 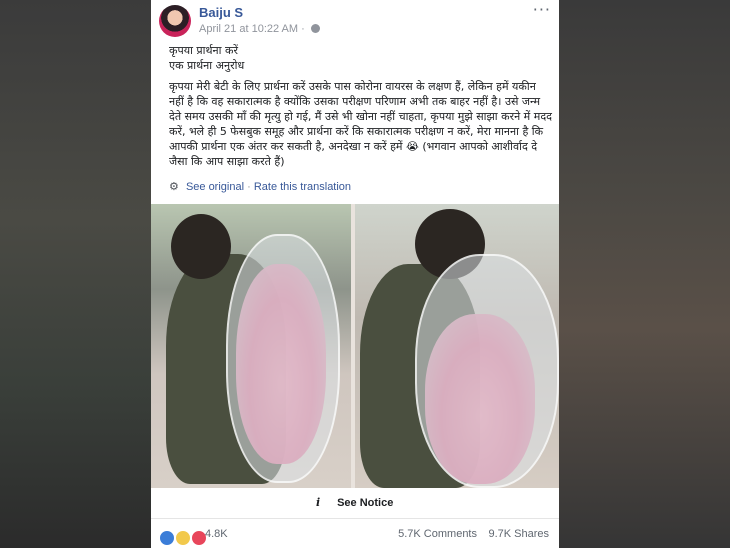 What do you see at coordinates (365, 503) in the screenshot?
I see `see-notice-label: See Notice` at bounding box center [365, 503].